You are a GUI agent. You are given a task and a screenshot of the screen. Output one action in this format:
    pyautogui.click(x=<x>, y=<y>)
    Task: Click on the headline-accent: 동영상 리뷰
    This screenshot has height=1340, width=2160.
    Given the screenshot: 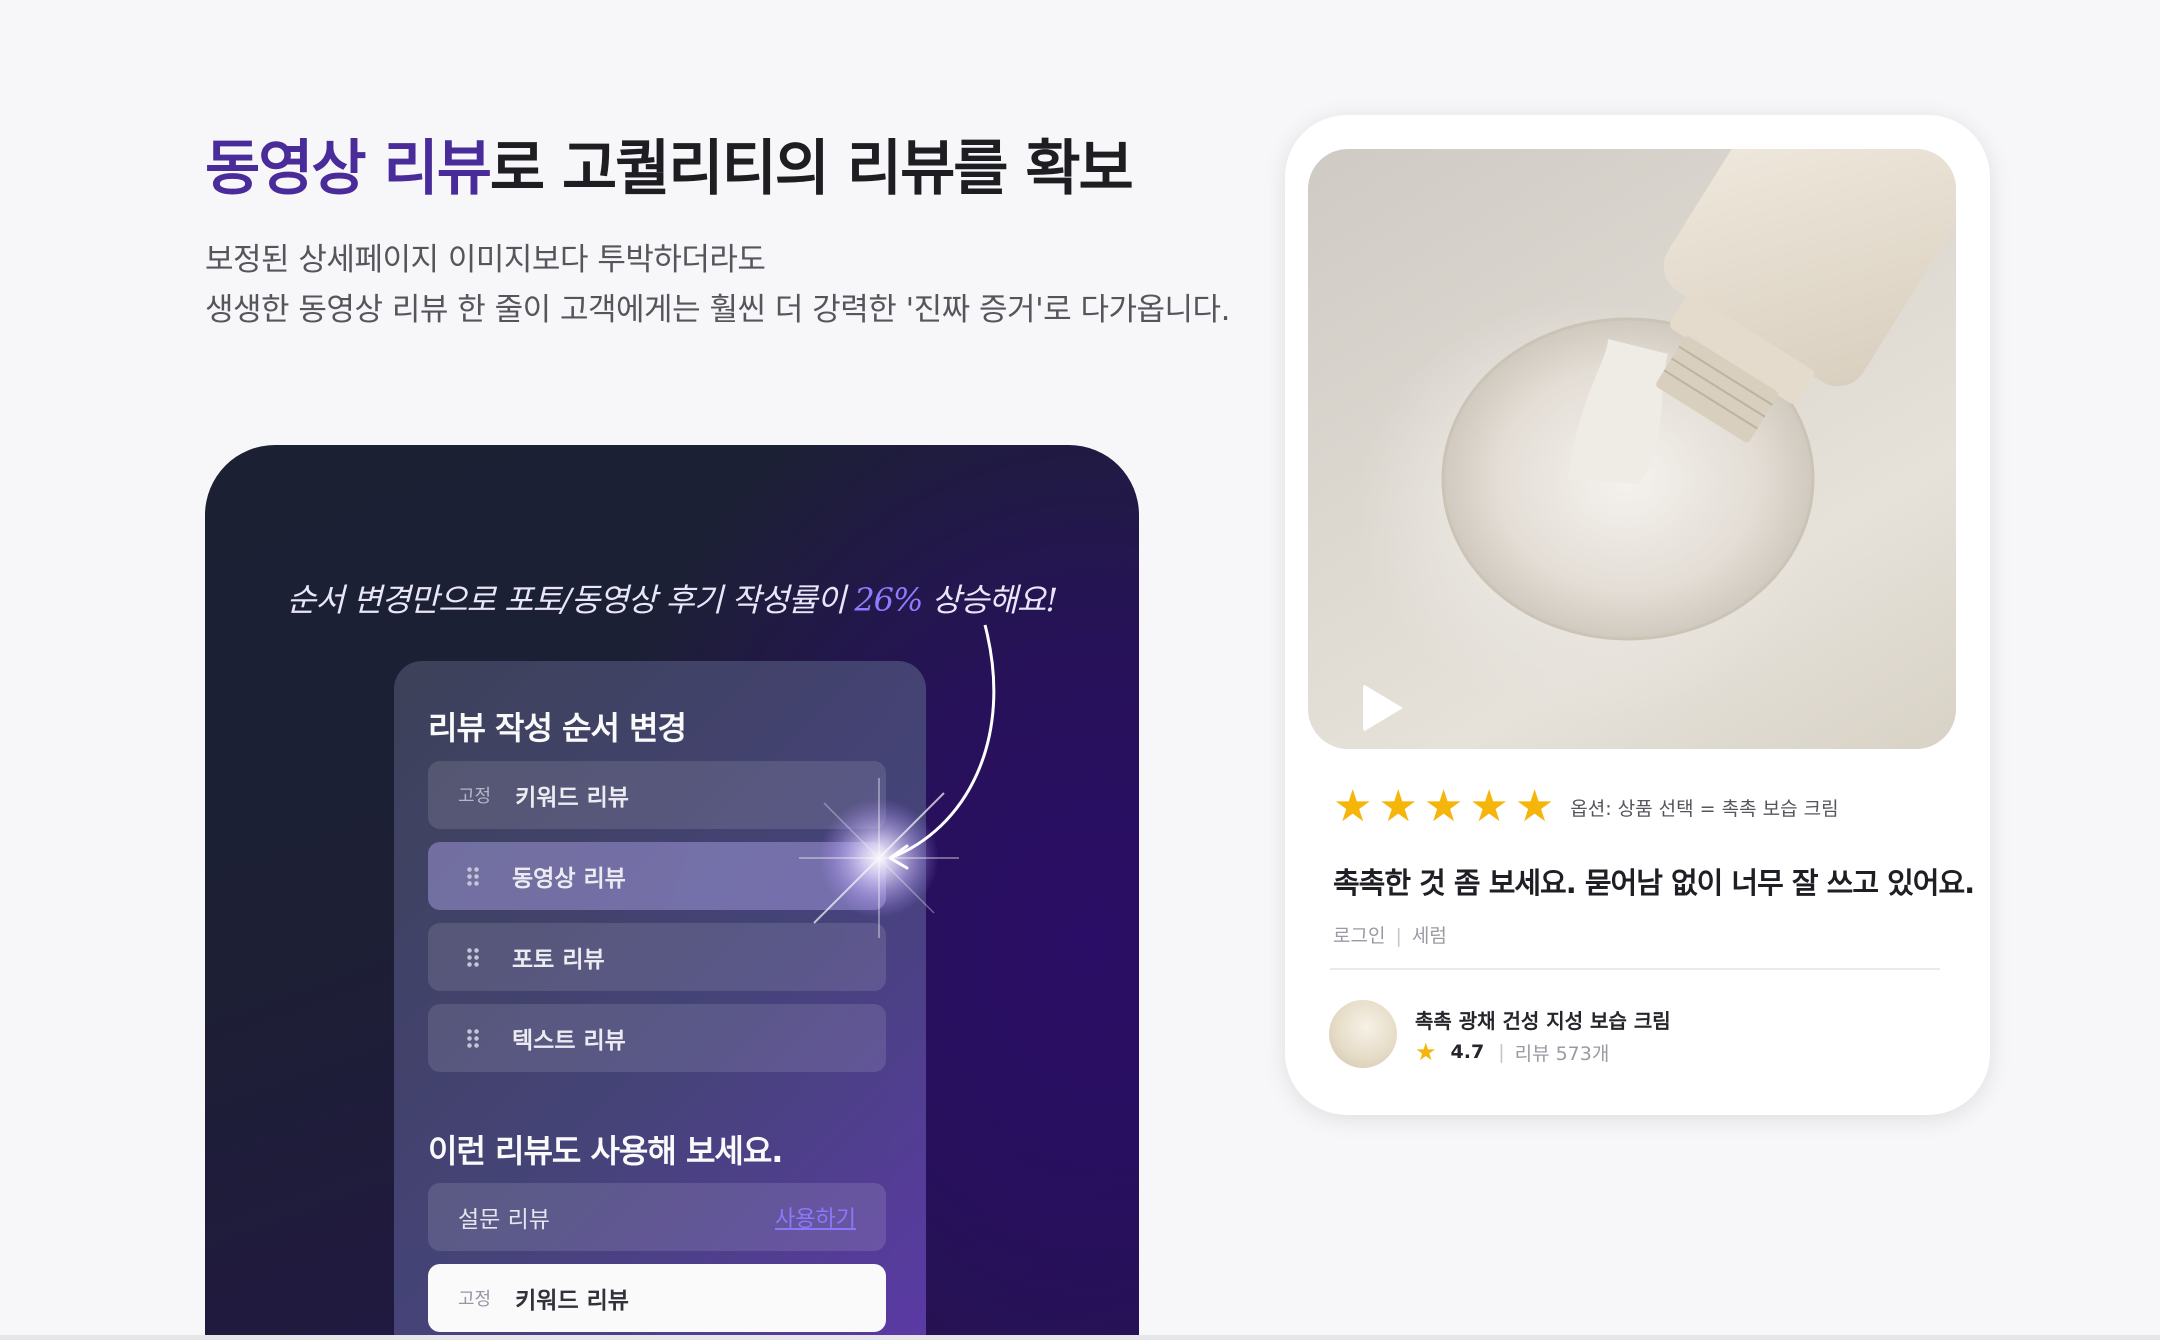 What is the action you would take?
    pyautogui.click(x=348, y=169)
    